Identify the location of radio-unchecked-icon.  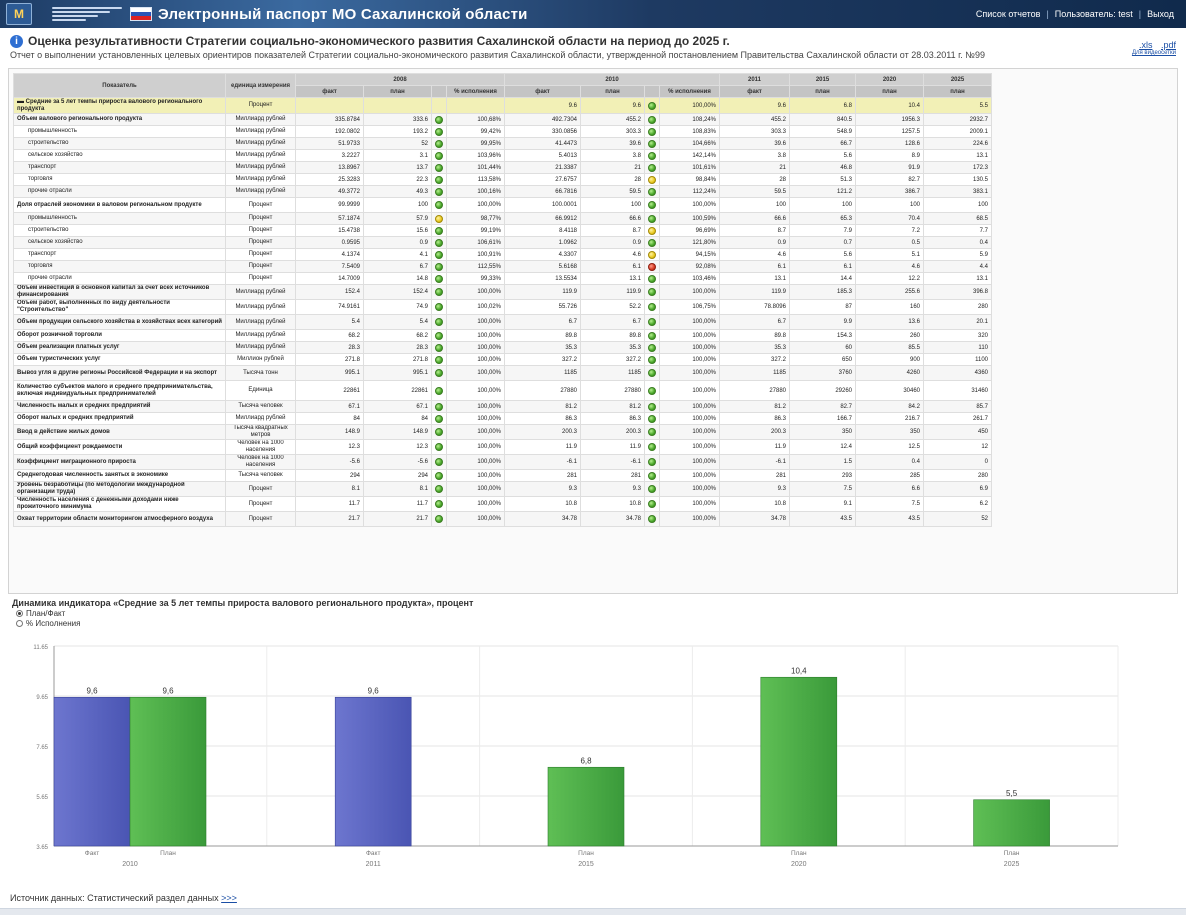
(19, 623).